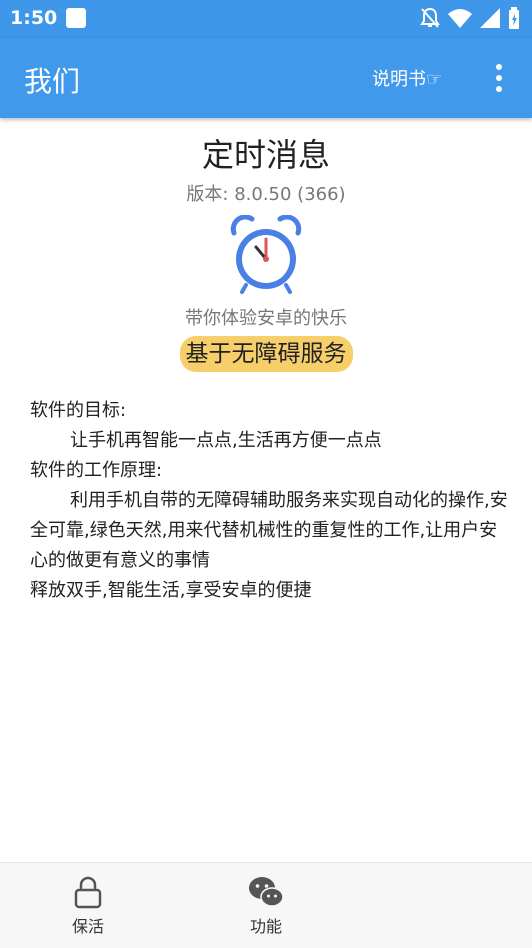 Image resolution: width=532 pixels, height=948 pixels. I want to click on description-heading-principle: 软件的工作原理:, so click(96, 470).